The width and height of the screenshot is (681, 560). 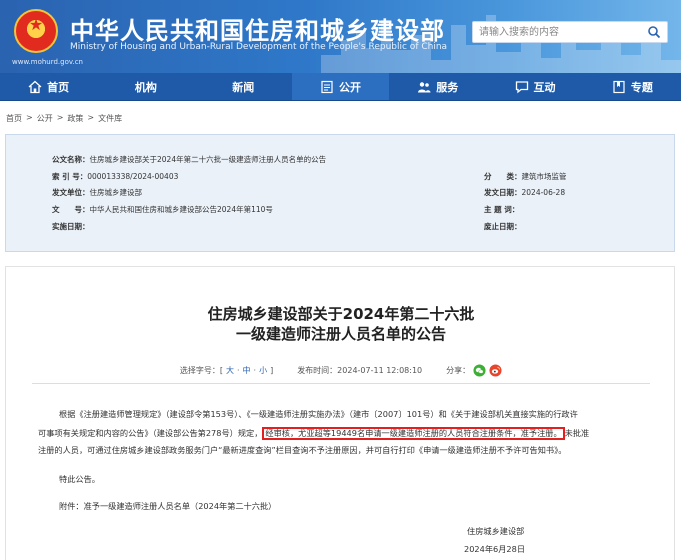 What do you see at coordinates (654, 32) in the screenshot?
I see `search-icon` at bounding box center [654, 32].